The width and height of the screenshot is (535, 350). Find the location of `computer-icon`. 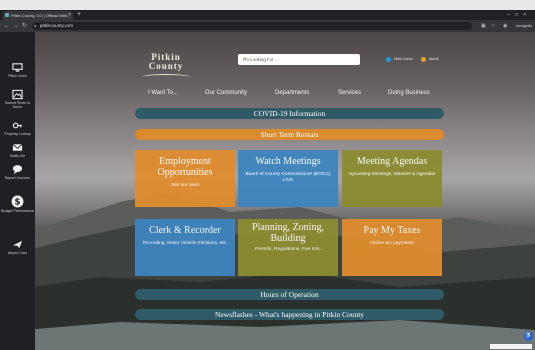

computer-icon is located at coordinates (17, 67).